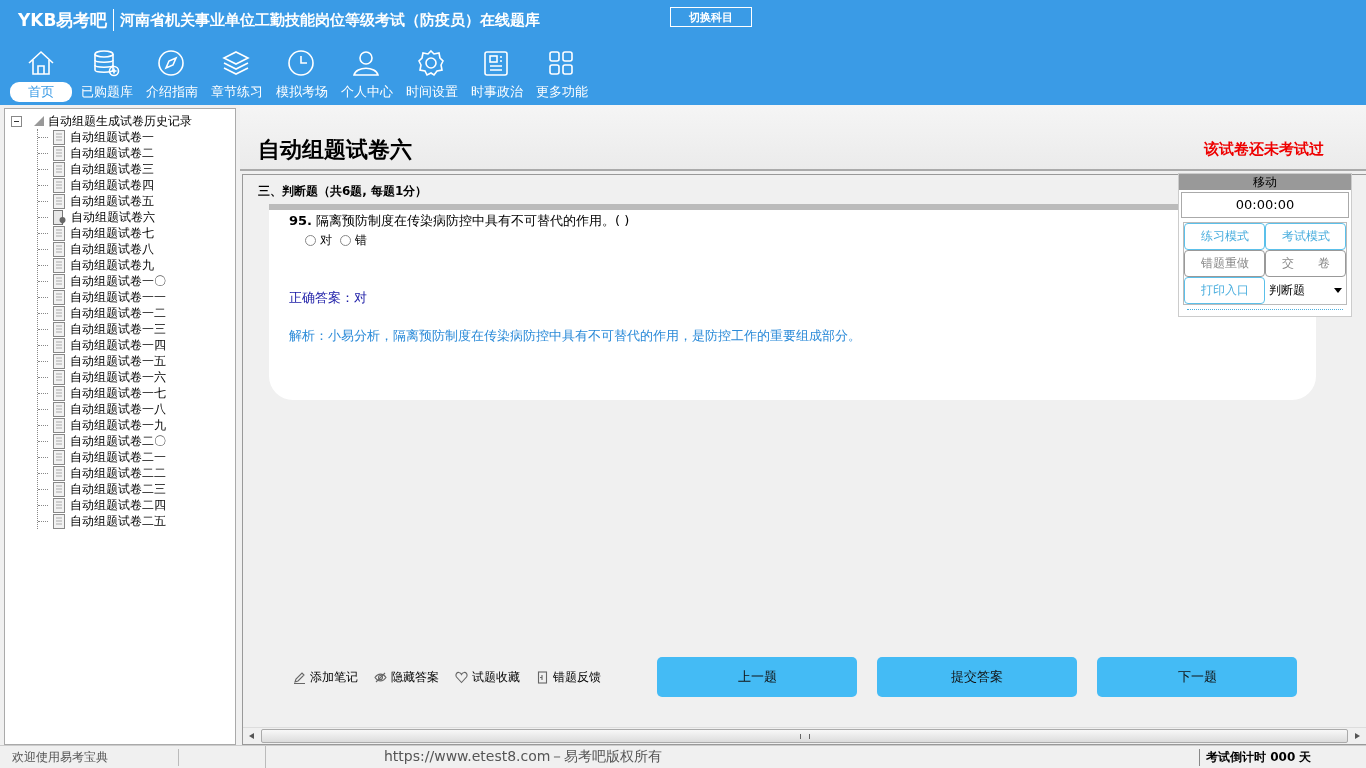 The height and width of the screenshot is (768, 1366). I want to click on question-nav-button: 上一题, so click(757, 677).